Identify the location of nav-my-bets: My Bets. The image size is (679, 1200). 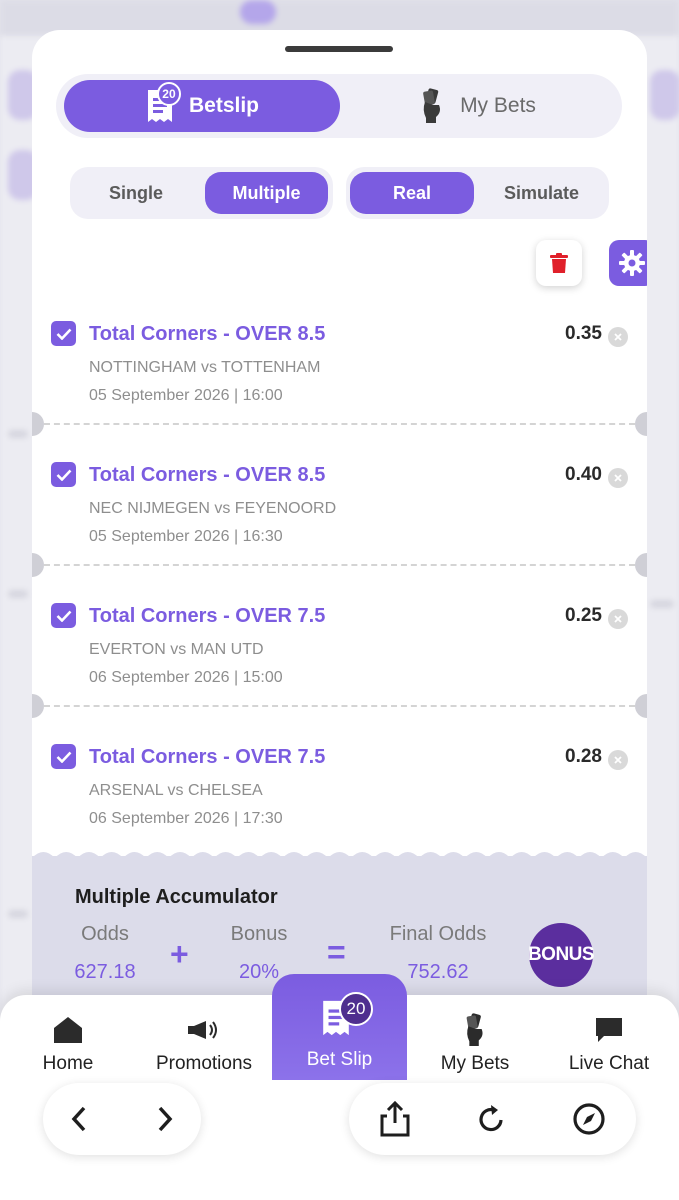
(475, 1049).